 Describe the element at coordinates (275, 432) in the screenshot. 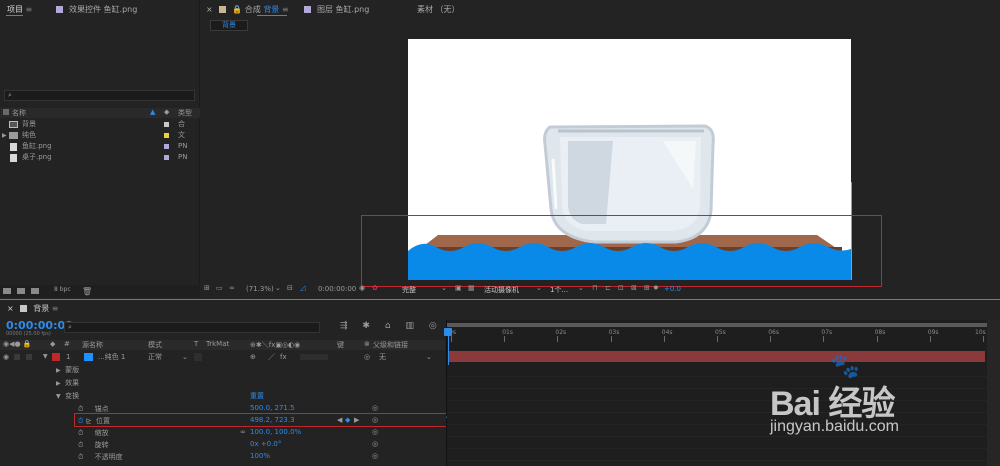

I see `property-value: 100.0, 100.0%` at that location.